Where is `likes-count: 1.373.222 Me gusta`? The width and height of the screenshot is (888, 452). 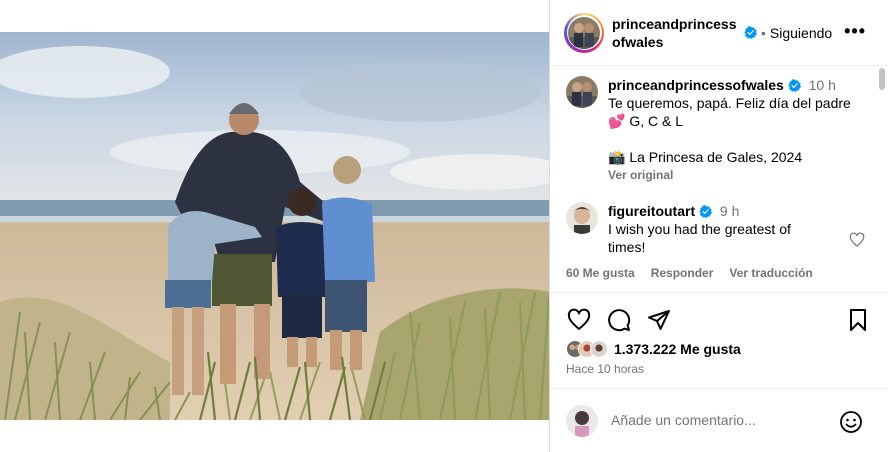
likes-count: 1.373.222 Me gusta is located at coordinates (677, 349).